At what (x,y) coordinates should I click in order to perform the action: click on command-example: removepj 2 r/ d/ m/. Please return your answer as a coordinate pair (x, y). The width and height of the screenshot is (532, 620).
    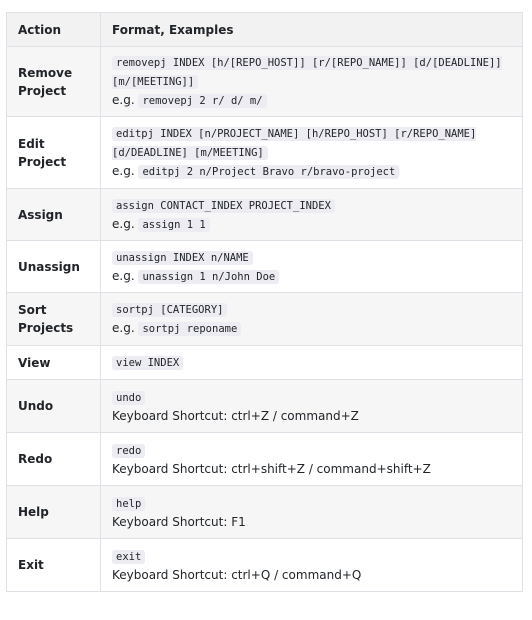
    Looking at the image, I should click on (202, 101).